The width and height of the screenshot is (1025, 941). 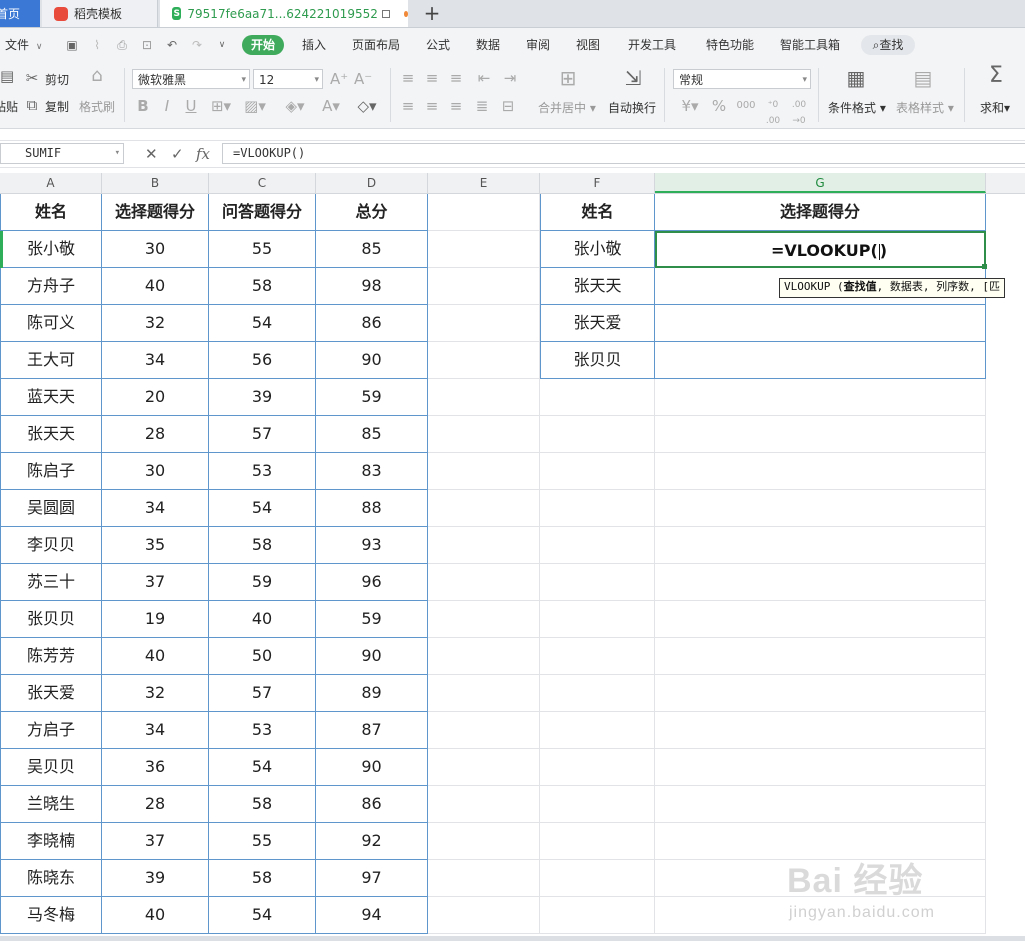 What do you see at coordinates (23, 45) in the screenshot?
I see `menu-file: 文件 ∨` at bounding box center [23, 45].